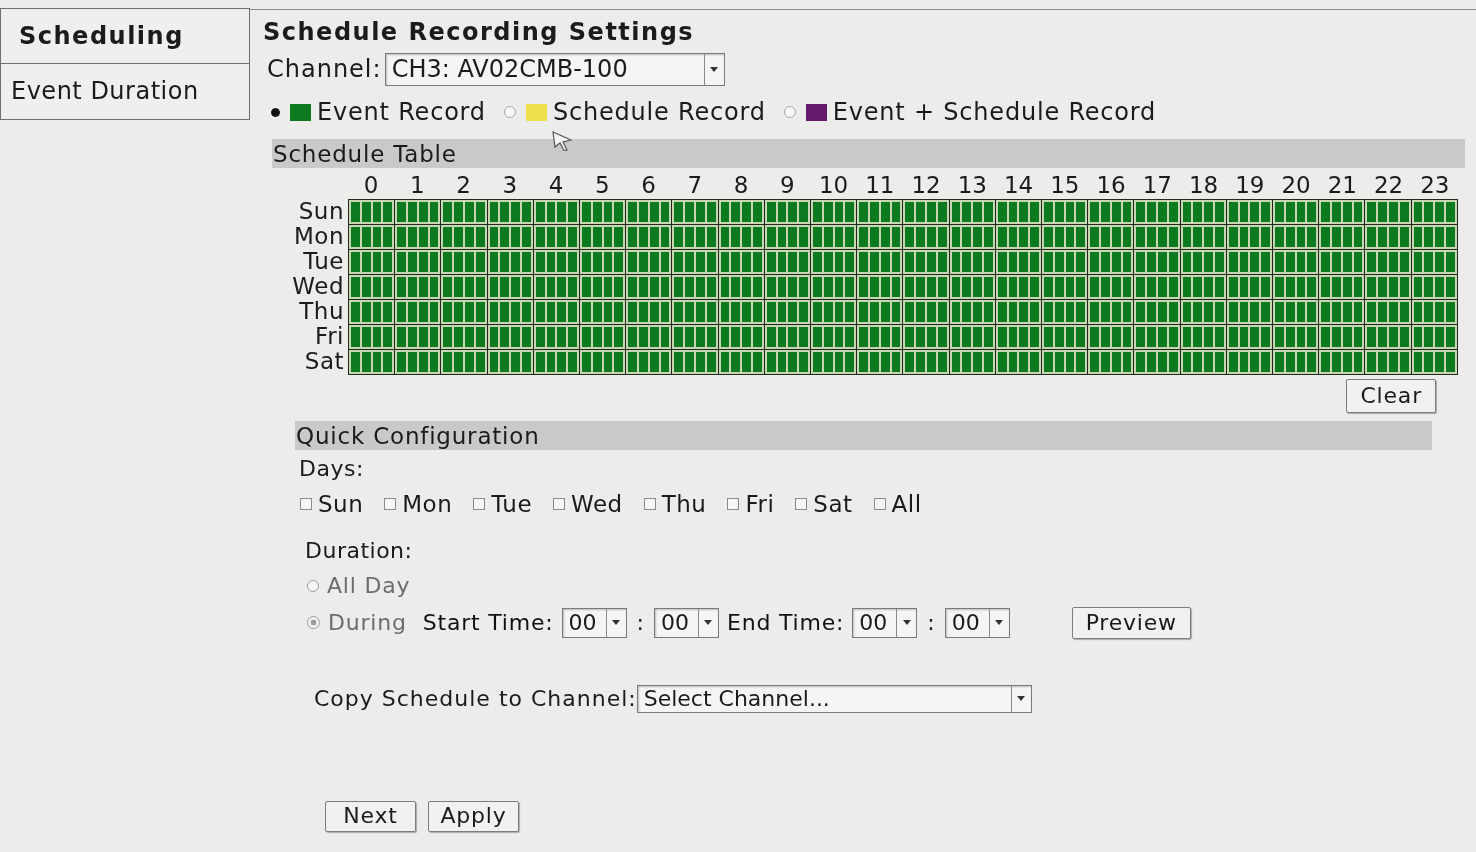  I want to click on duration-label: Duration:, so click(359, 551).